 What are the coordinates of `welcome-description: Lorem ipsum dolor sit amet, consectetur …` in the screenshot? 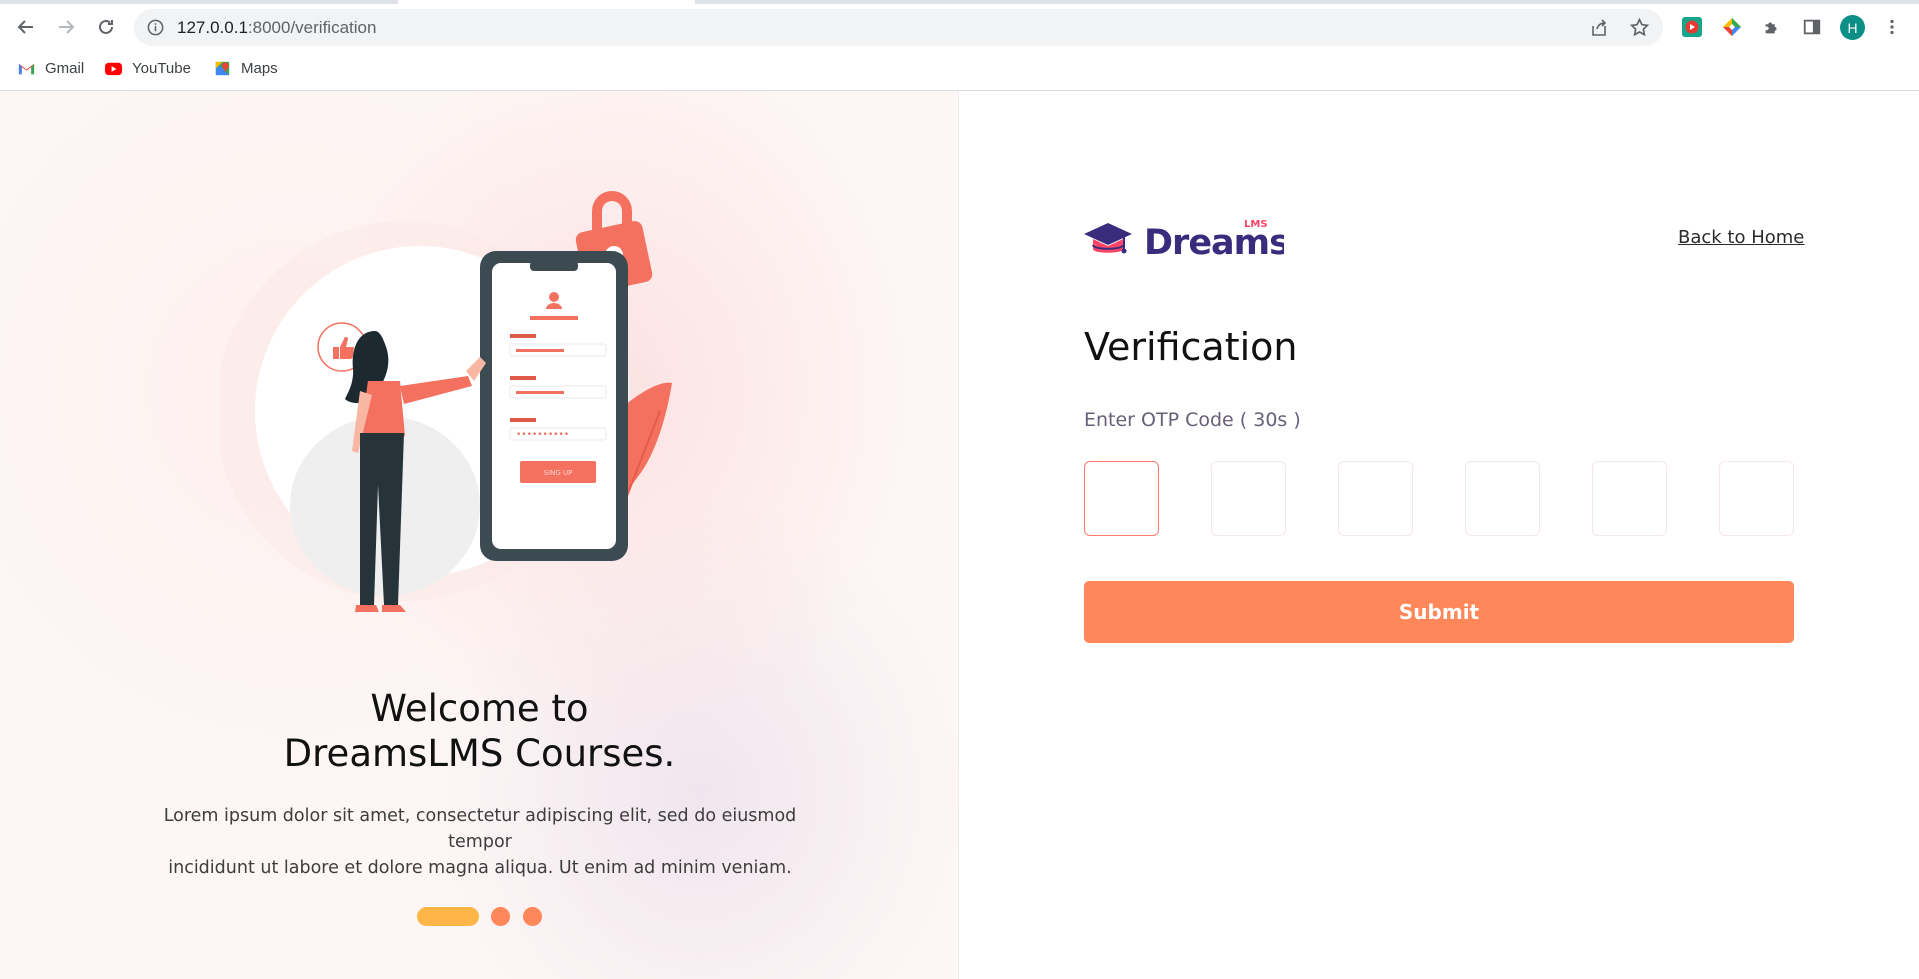 It's located at (480, 842).